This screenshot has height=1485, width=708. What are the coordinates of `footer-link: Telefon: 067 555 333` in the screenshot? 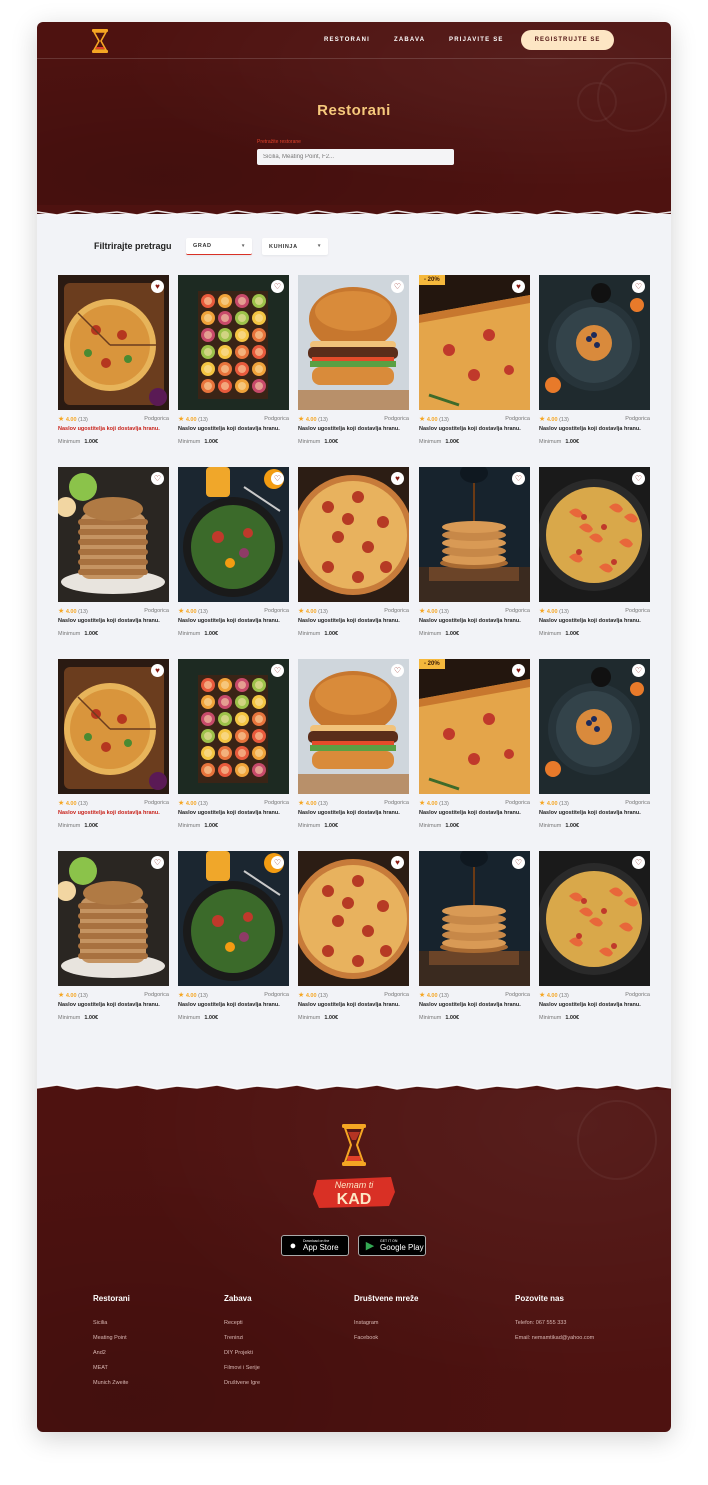 It's located at (540, 1323).